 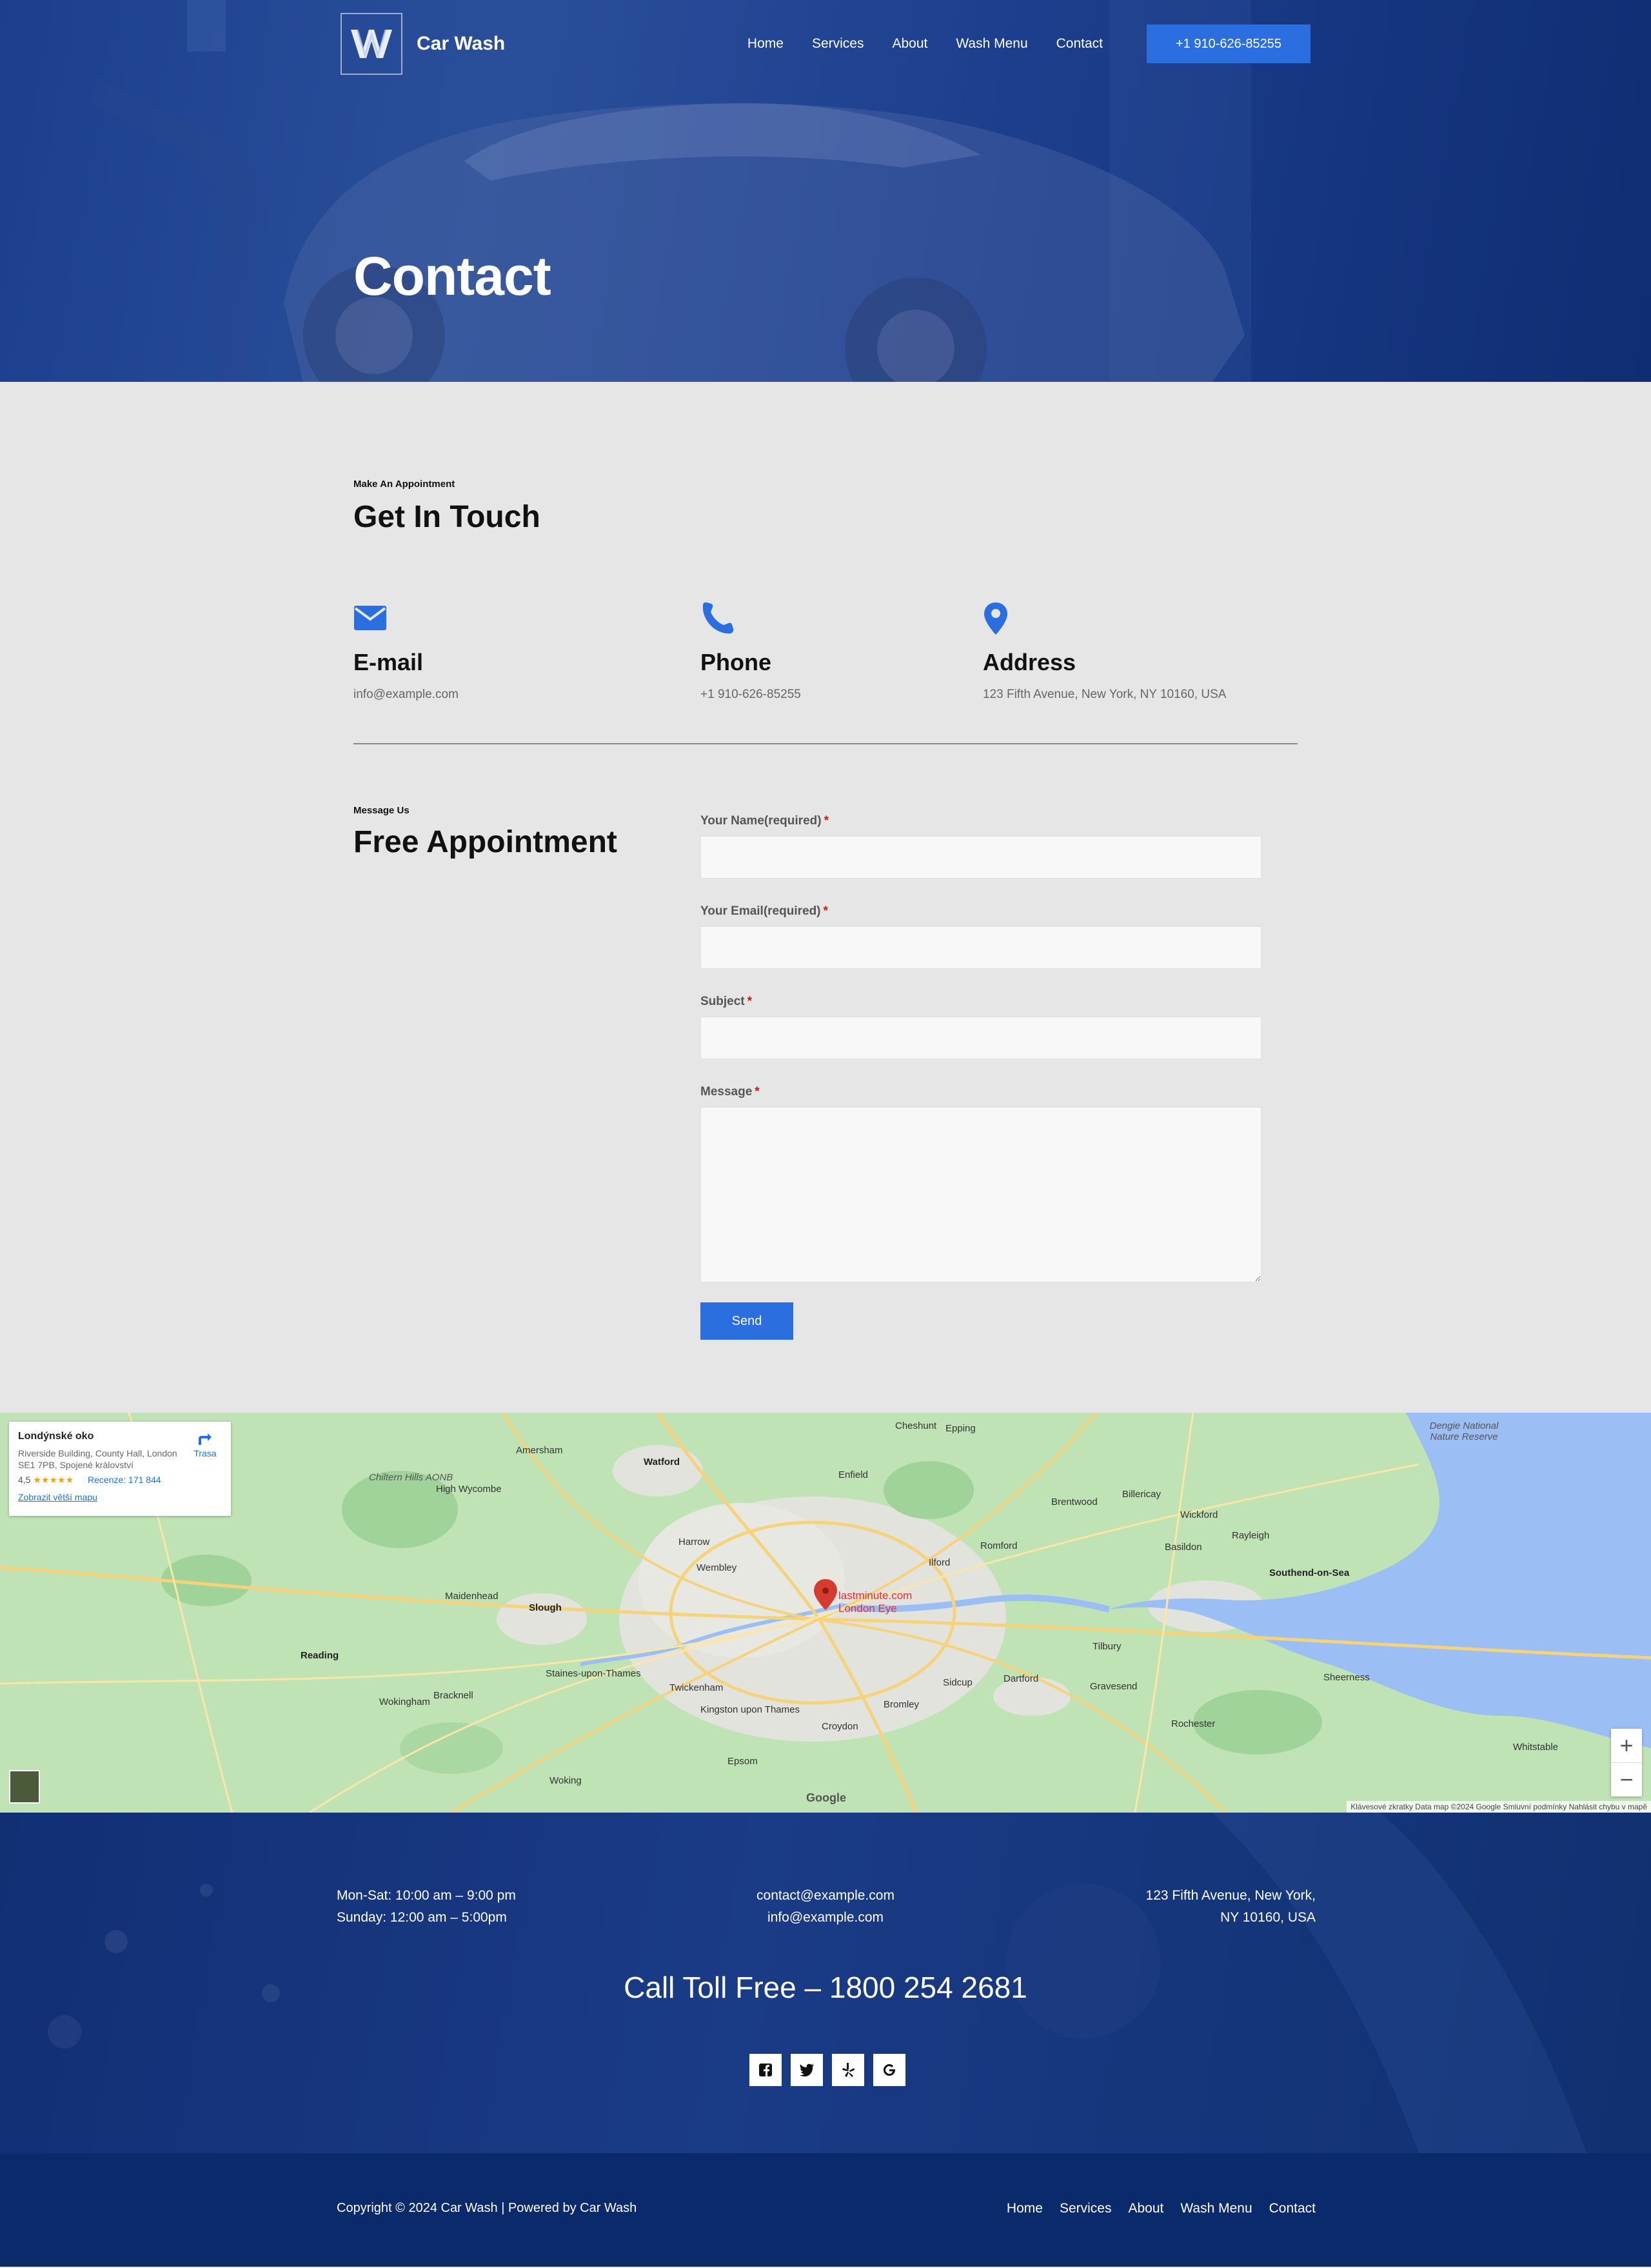 I want to click on footer-email-contact: contact@example.com, so click(x=825, y=1896).